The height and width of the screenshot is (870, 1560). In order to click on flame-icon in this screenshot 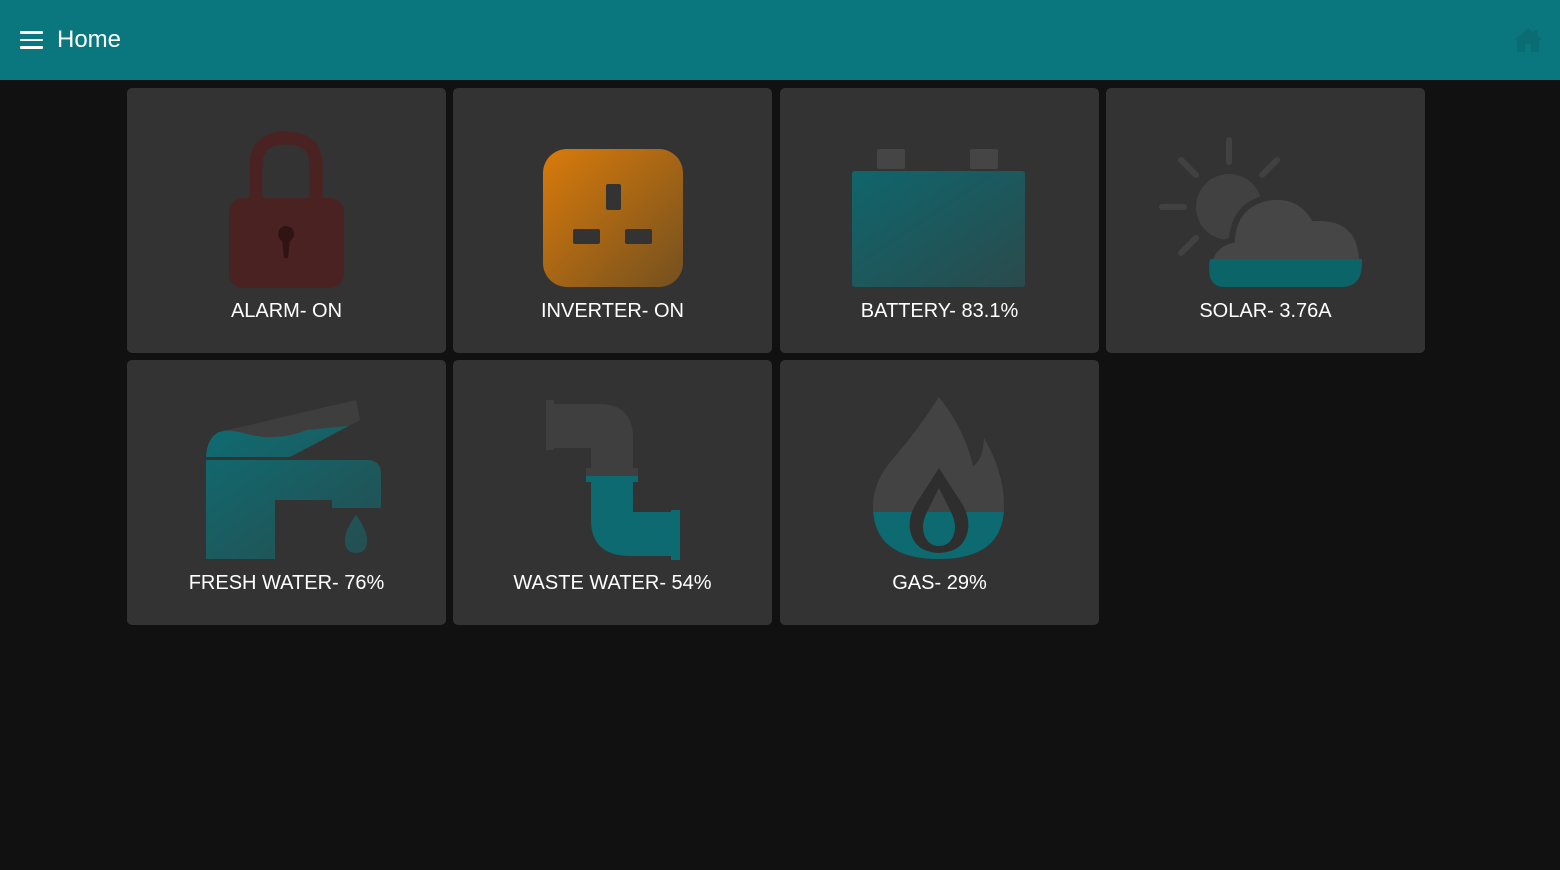, I will do `click(938, 478)`.